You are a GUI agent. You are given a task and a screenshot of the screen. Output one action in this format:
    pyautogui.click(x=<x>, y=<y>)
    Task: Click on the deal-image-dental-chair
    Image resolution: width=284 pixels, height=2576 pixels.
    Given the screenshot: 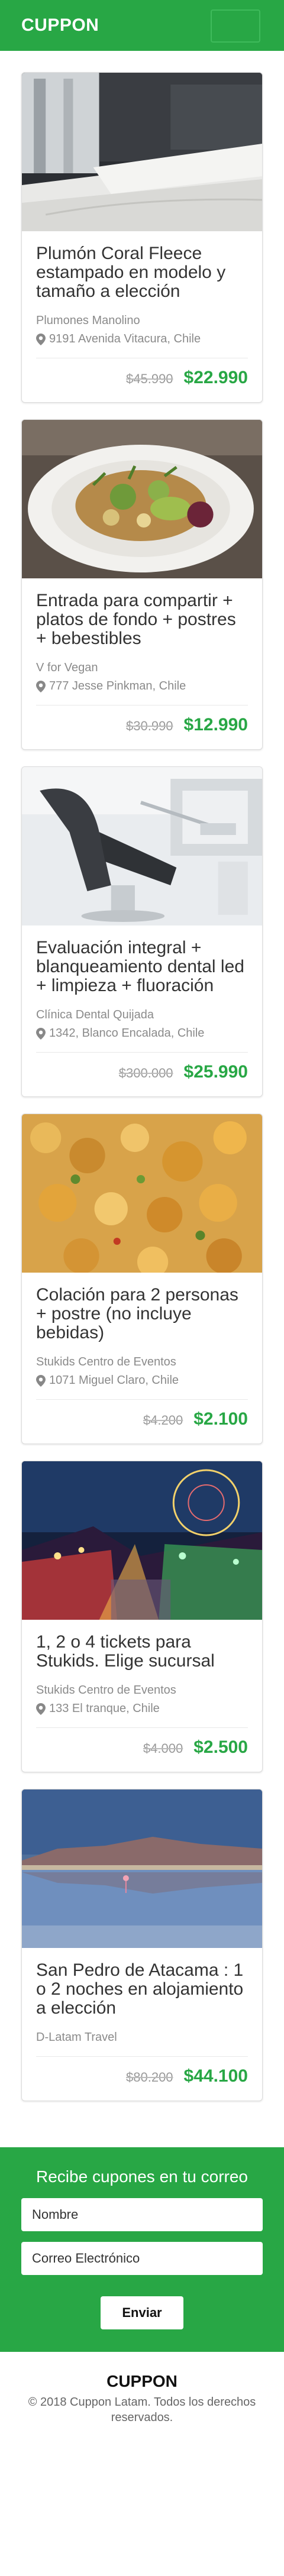 What is the action you would take?
    pyautogui.click(x=142, y=846)
    